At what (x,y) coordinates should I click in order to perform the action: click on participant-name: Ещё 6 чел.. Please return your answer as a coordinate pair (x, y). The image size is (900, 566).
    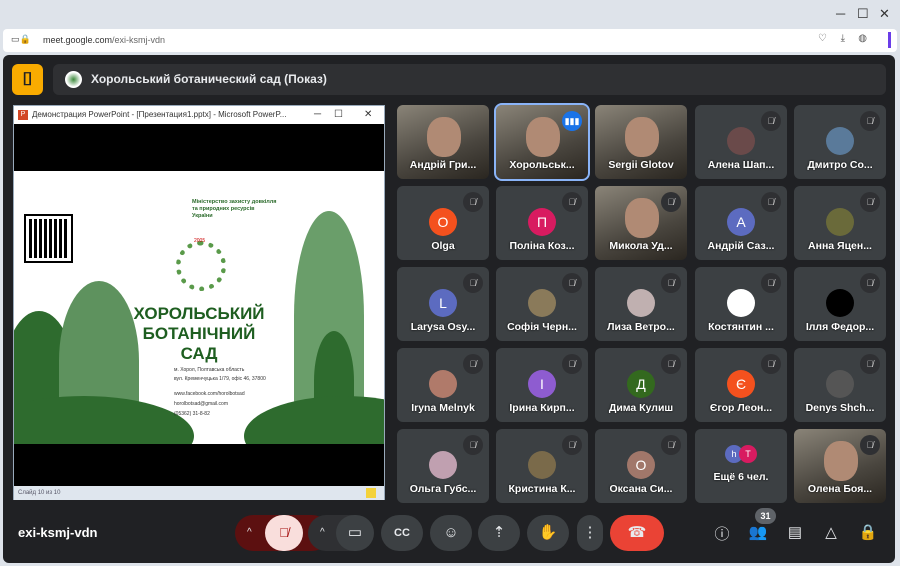
    Looking at the image, I should click on (741, 477).